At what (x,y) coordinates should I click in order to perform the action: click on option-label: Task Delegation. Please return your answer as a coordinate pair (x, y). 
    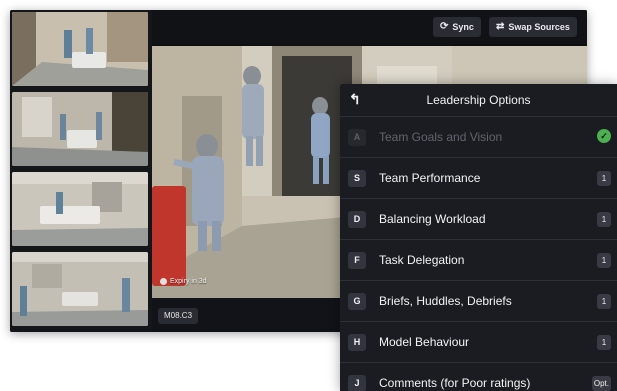
    Looking at the image, I should click on (422, 260).